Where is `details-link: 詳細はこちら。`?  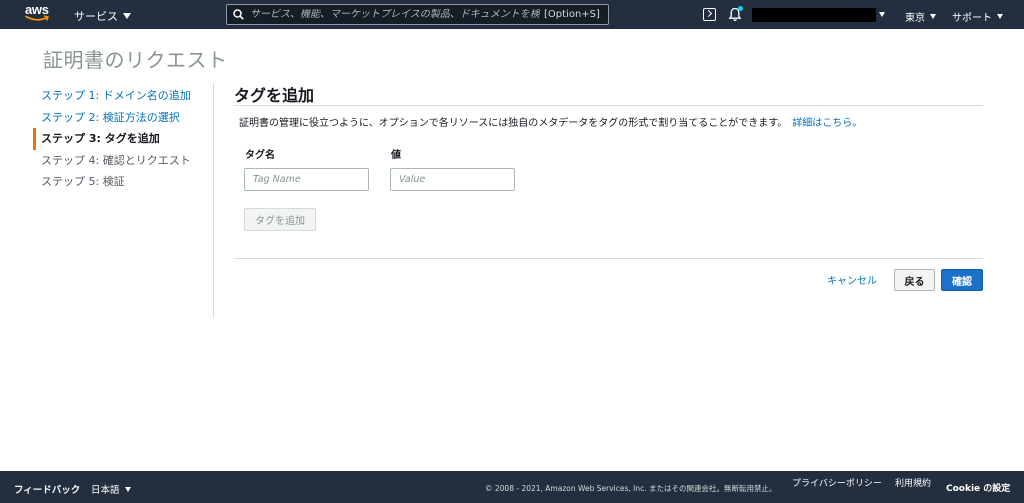
details-link: 詳細はこちら。 is located at coordinates (827, 123).